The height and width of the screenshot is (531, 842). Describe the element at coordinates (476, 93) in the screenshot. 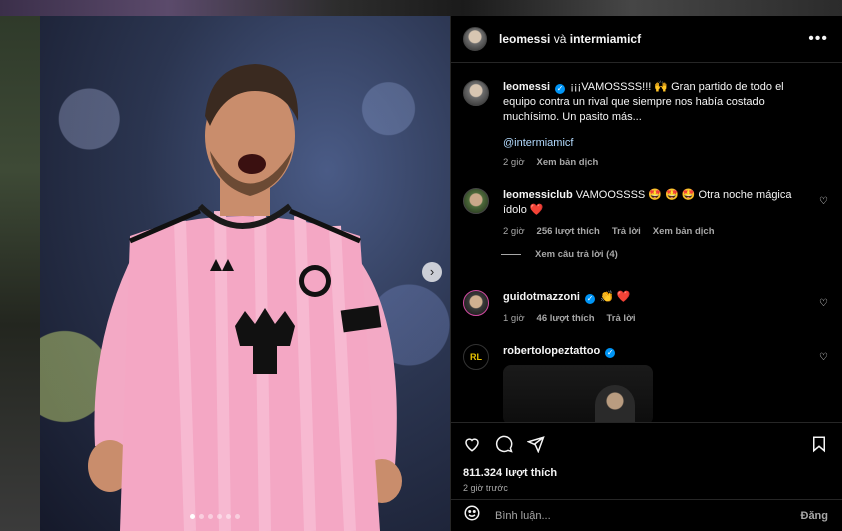

I see `caption-avatar` at that location.